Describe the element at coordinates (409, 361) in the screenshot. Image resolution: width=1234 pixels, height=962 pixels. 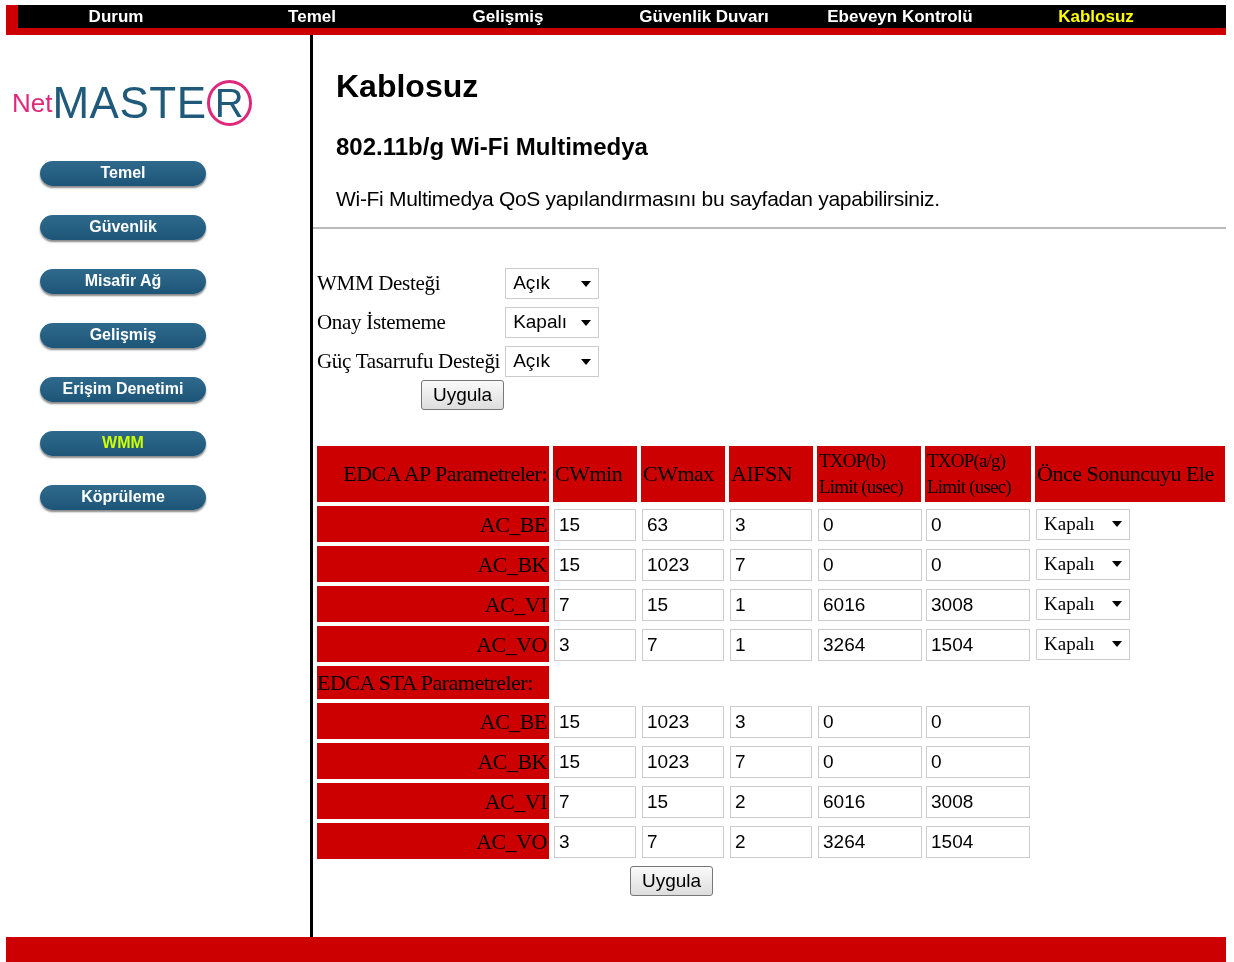
I see `setting-label: Güç Tasarrufu Desteği` at that location.